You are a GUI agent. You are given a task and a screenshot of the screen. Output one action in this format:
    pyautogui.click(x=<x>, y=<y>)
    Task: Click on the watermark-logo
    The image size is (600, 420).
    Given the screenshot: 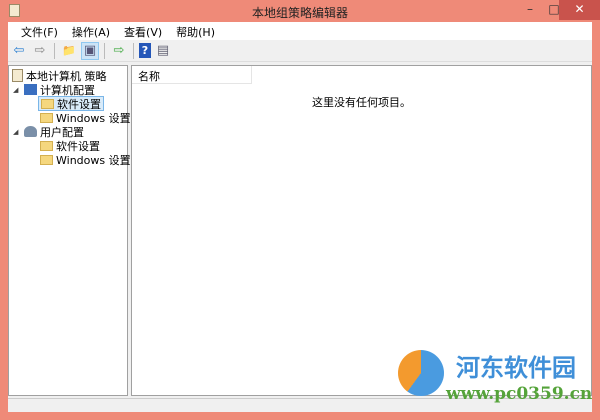 What is the action you would take?
    pyautogui.click(x=421, y=373)
    